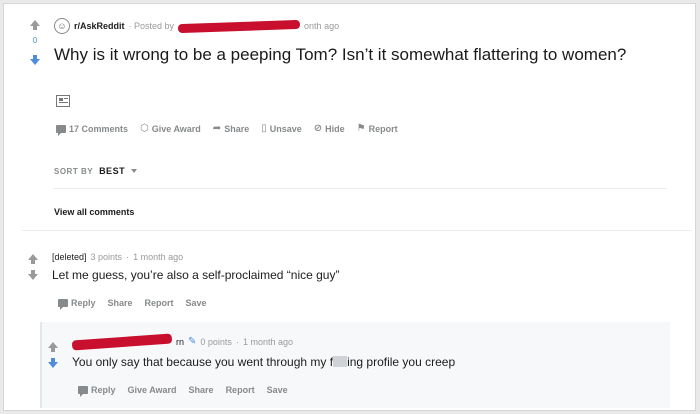 This screenshot has height=414, width=700. I want to click on flag-icon: ⚑, so click(361, 128).